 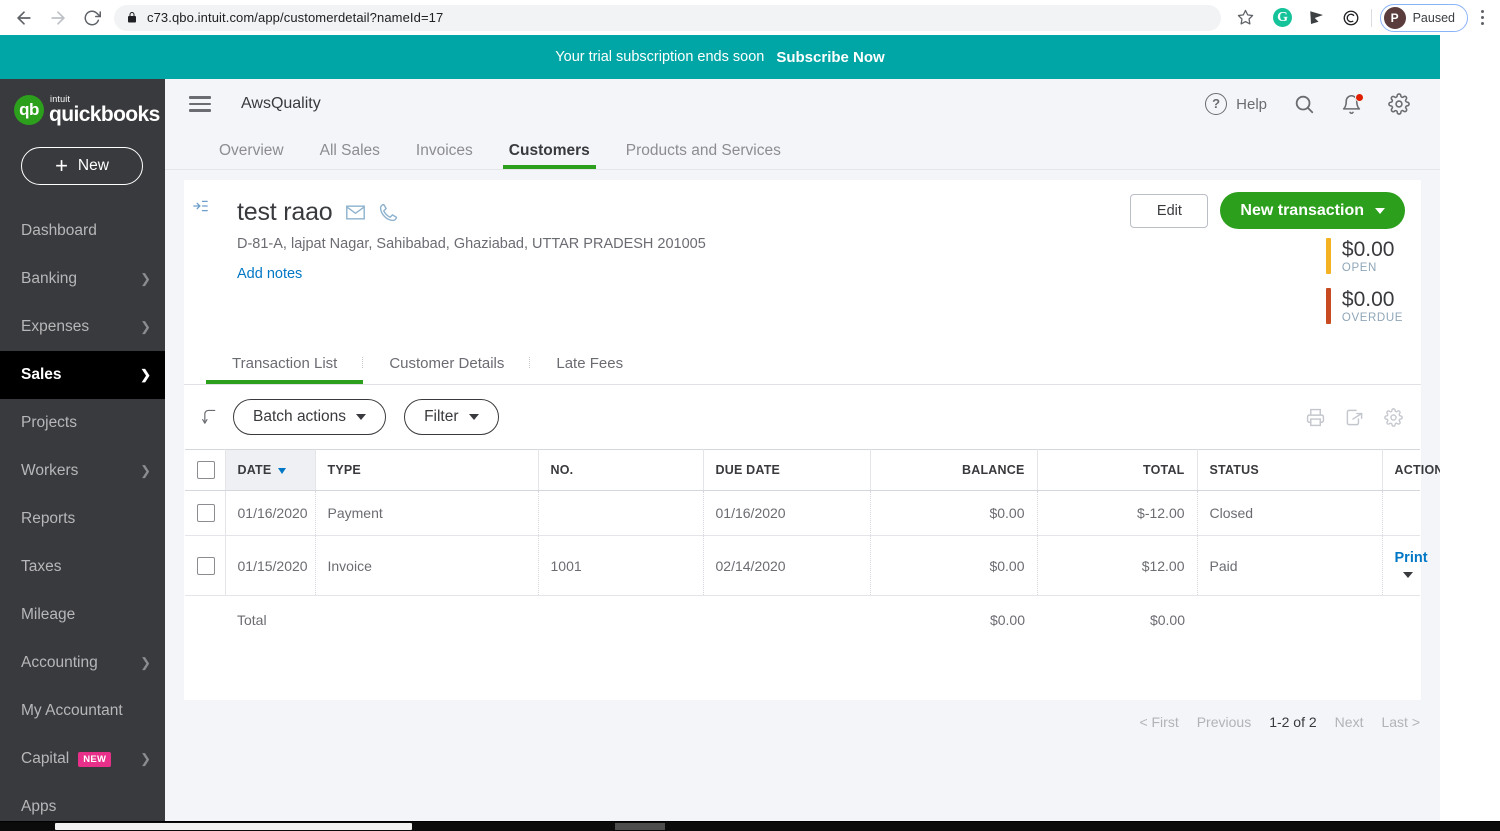 I want to click on batch-actions-button: Batch actions, so click(x=310, y=417).